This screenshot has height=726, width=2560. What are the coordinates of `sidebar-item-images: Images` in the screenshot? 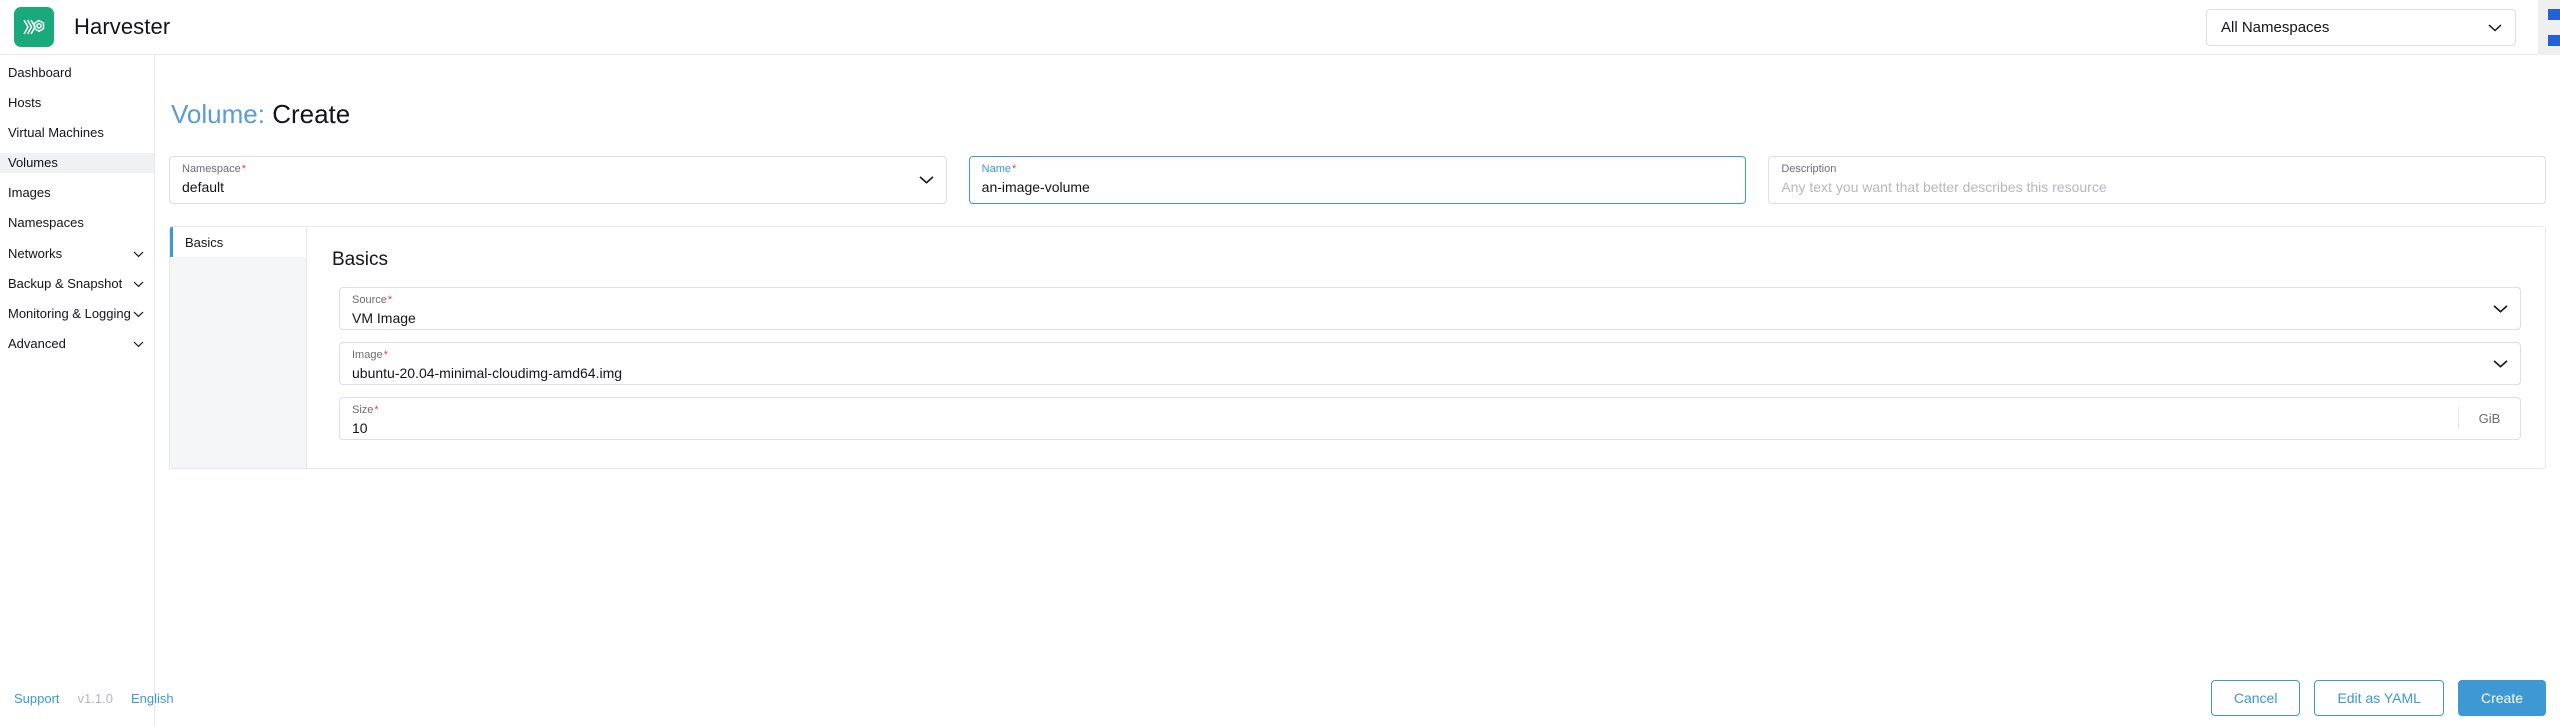 It's located at (77, 193).